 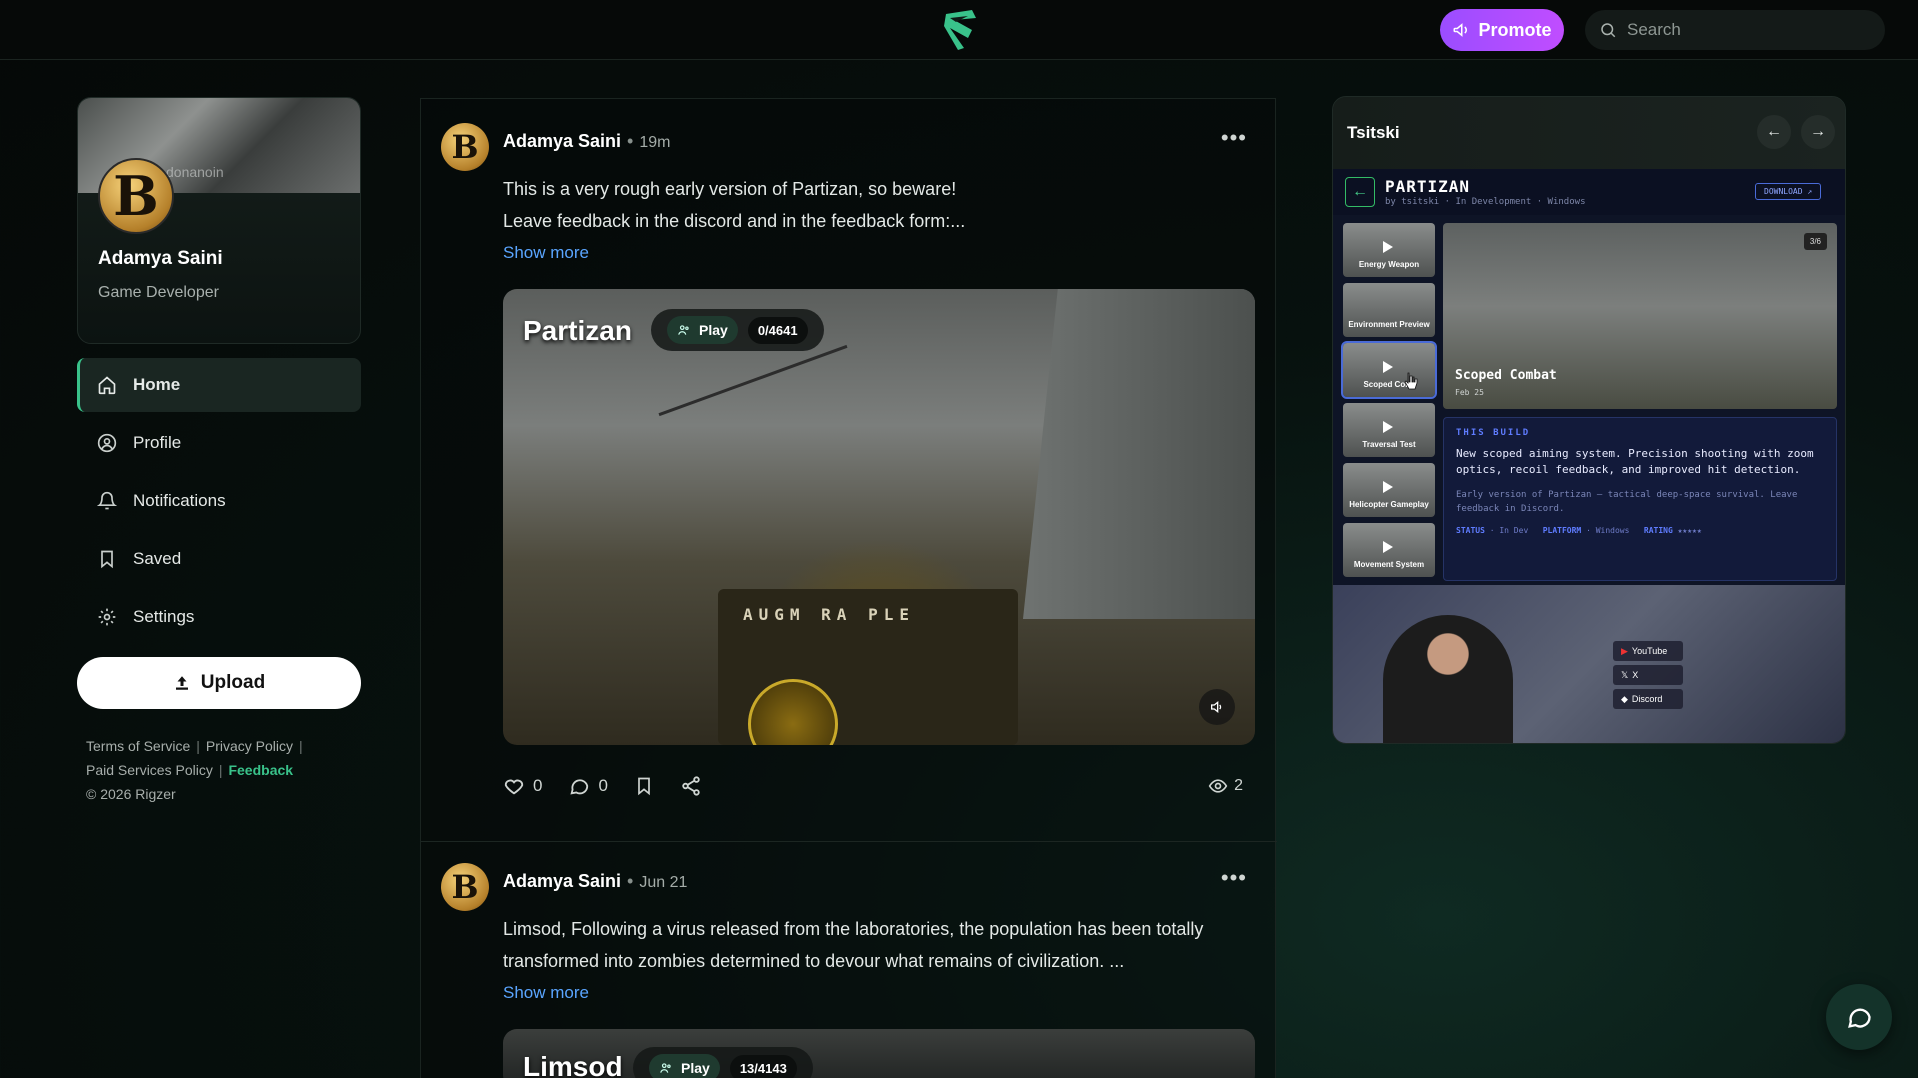 I want to click on search-box, so click(x=1735, y=30).